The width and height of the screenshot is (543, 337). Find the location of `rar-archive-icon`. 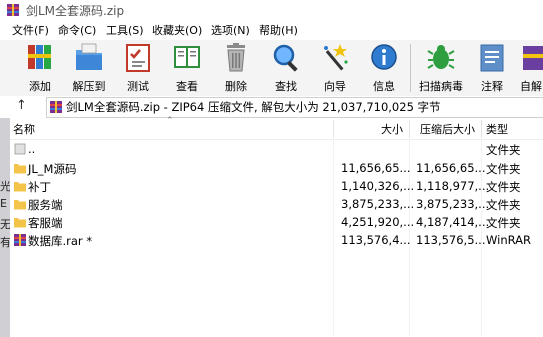

rar-archive-icon is located at coordinates (20, 240).